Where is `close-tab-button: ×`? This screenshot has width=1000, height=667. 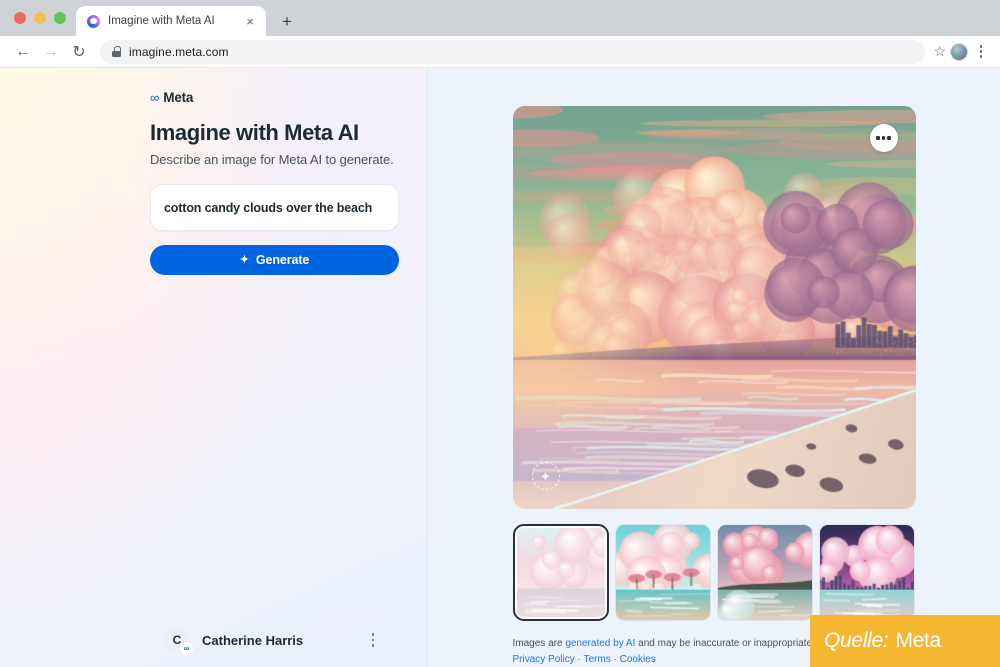
close-tab-button: × is located at coordinates (250, 21).